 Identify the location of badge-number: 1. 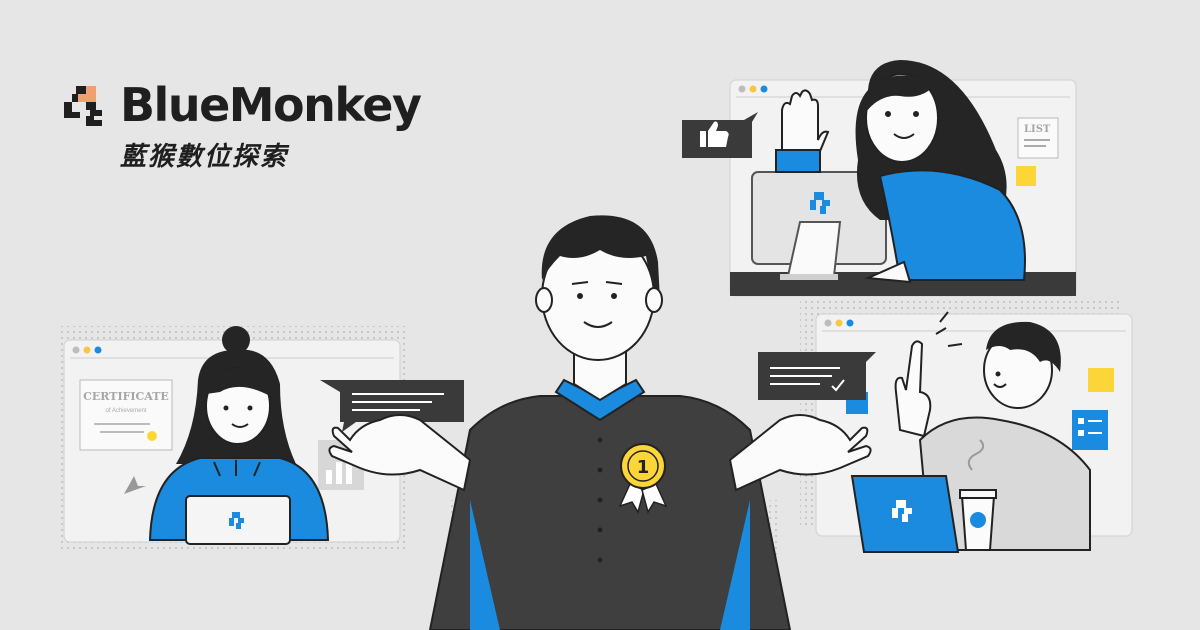
(643, 467).